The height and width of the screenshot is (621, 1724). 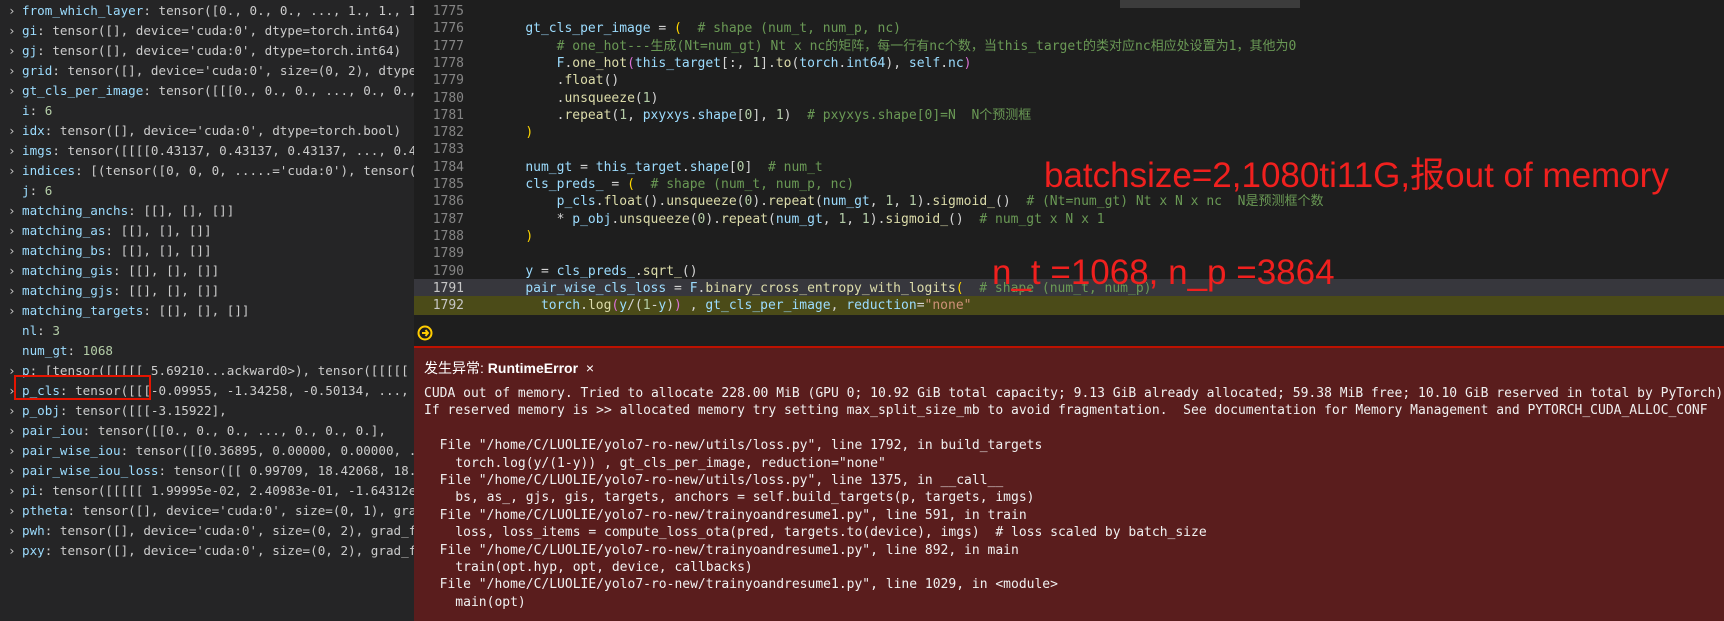 What do you see at coordinates (207, 231) in the screenshot?
I see `variable-row: › matching_as: [[], [], []]` at bounding box center [207, 231].